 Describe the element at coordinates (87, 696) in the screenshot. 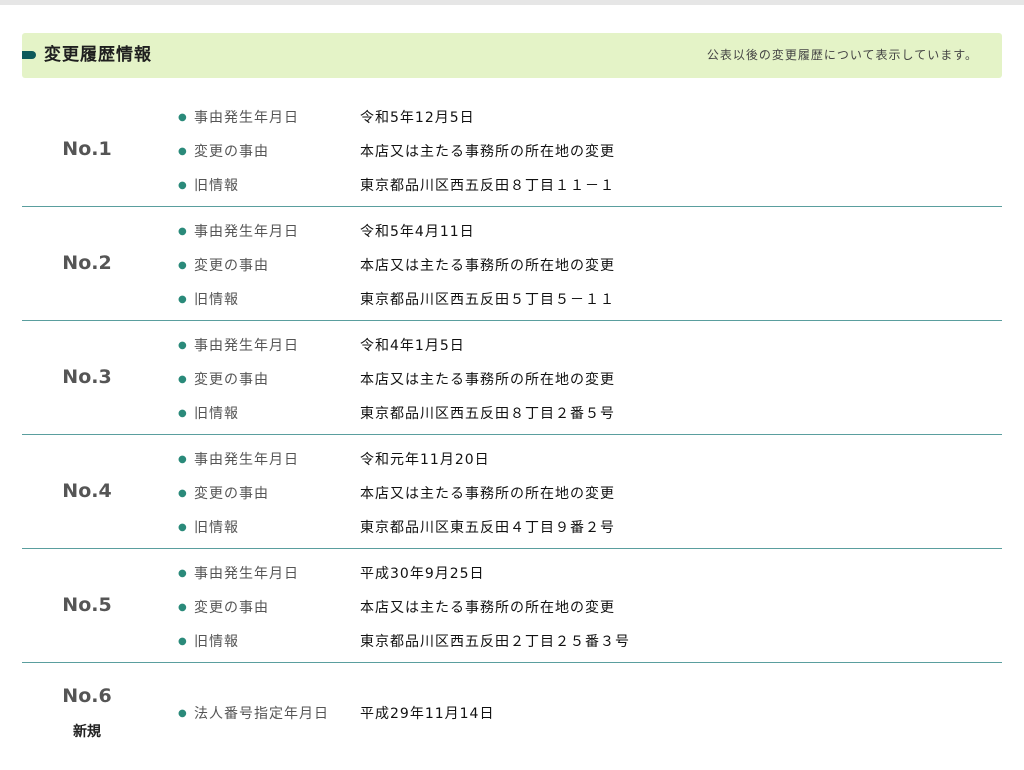

I see `entry-number: No.6` at that location.